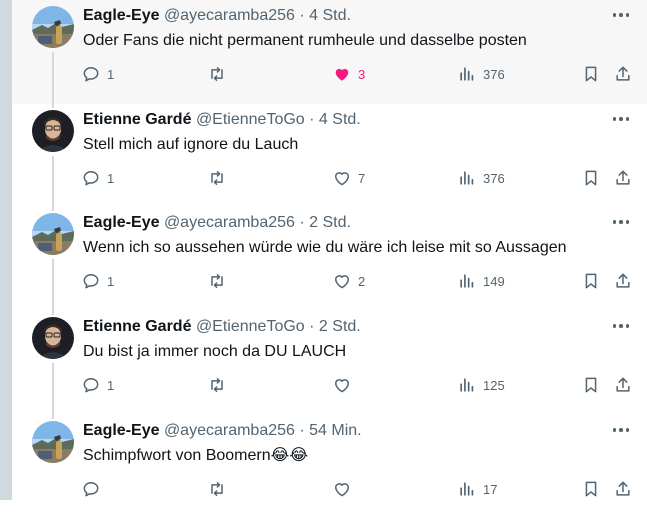 Image resolution: width=647 pixels, height=519 pixels. What do you see at coordinates (6, 250) in the screenshot?
I see `left-scroll-rail` at bounding box center [6, 250].